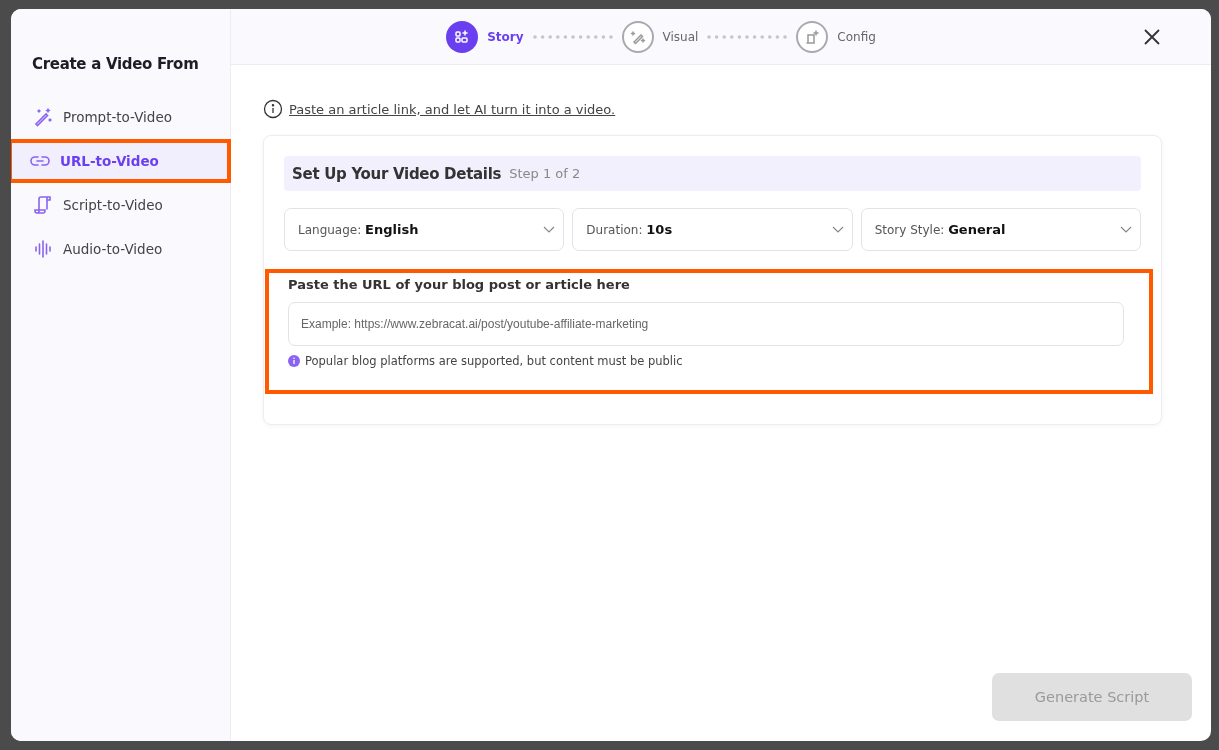 This screenshot has width=1219, height=750. I want to click on intro-link: Paste an article link, and let AI turn it into a video., so click(452, 109).